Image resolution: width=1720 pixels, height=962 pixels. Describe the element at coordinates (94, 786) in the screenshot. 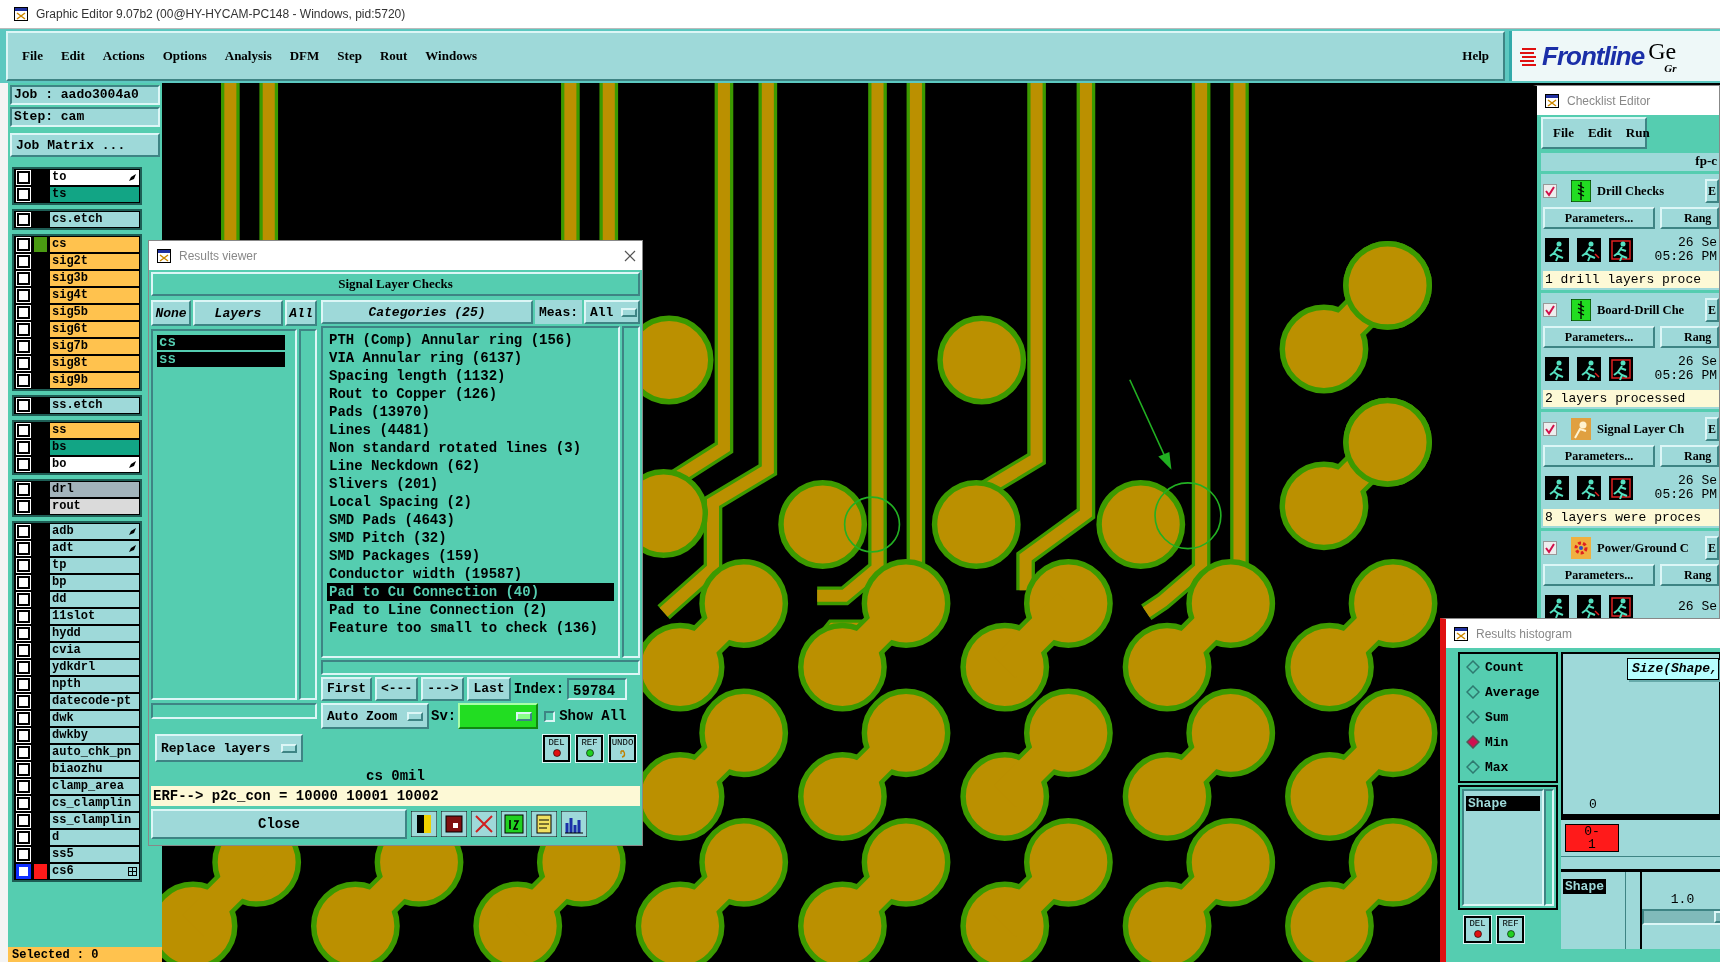

I see `layer-button: clamp_area` at that location.